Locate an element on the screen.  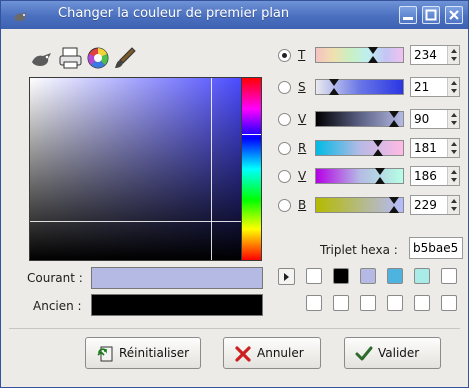
ok-button: Valider is located at coordinates (392, 353).